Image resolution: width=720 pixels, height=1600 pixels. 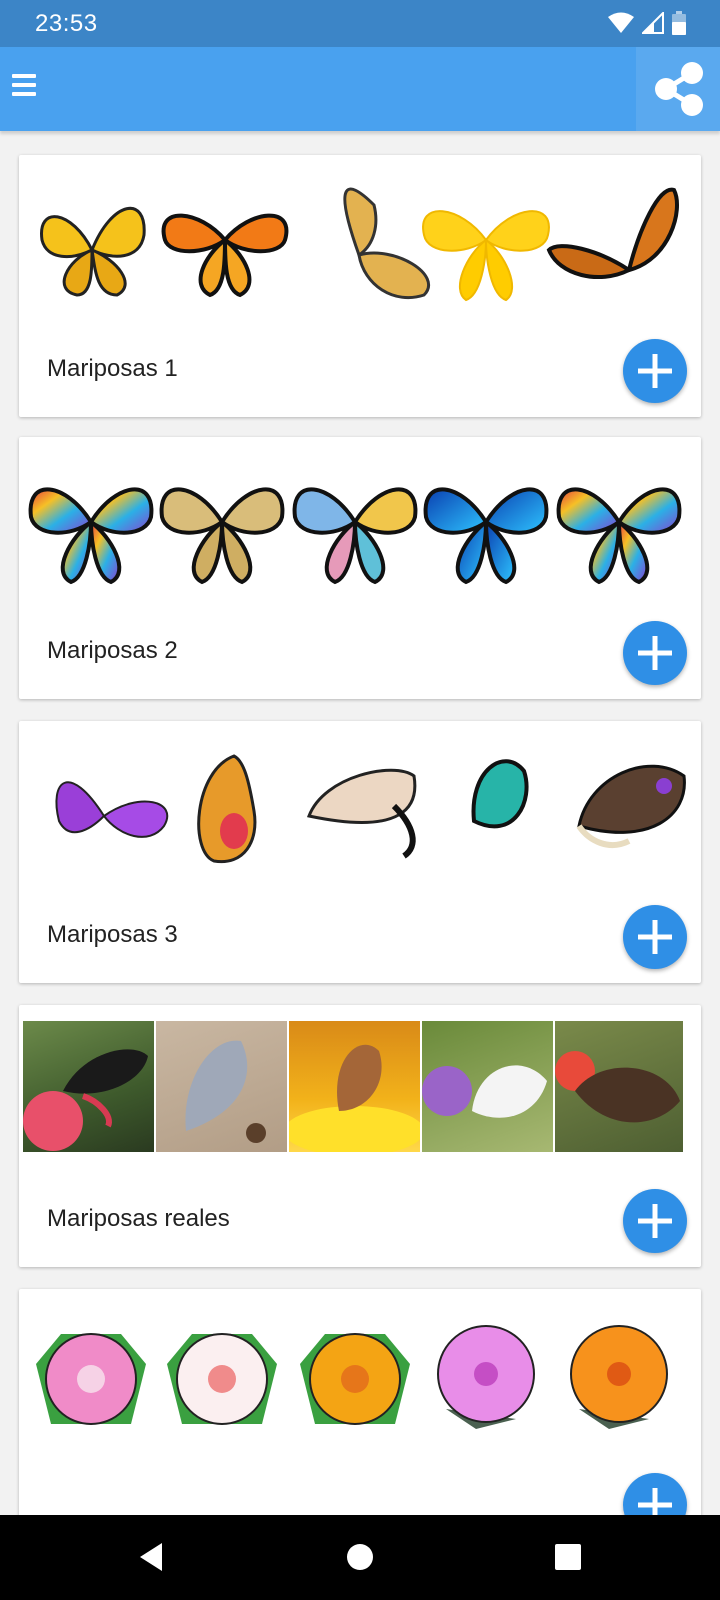 What do you see at coordinates (25, 87) in the screenshot?
I see `menu-icon` at bounding box center [25, 87].